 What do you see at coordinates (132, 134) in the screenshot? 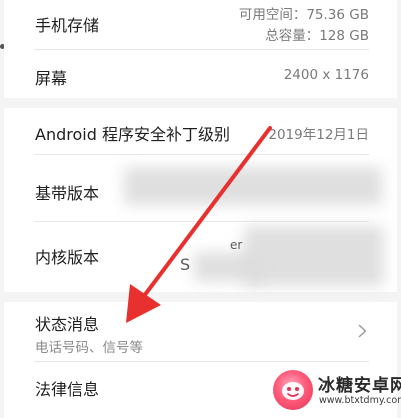
I see `security-patch-label: Android 程序安全补丁级别` at bounding box center [132, 134].